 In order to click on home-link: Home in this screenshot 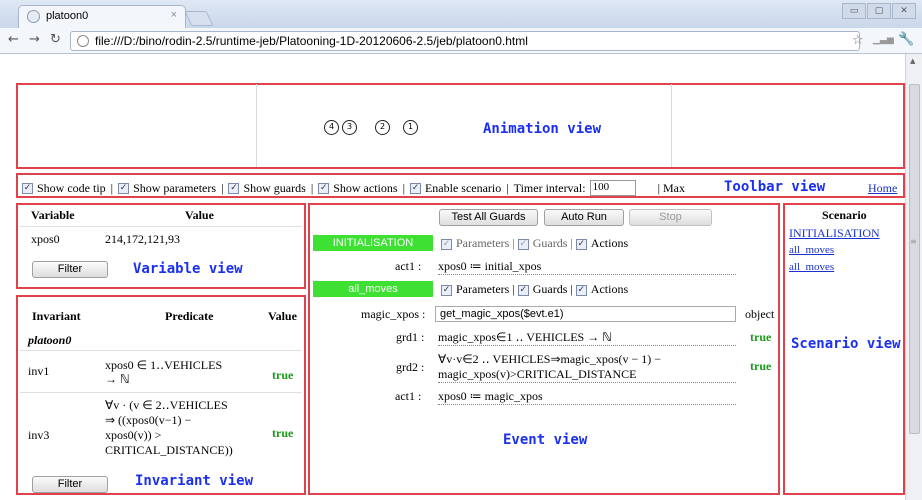, I will do `click(882, 188)`.